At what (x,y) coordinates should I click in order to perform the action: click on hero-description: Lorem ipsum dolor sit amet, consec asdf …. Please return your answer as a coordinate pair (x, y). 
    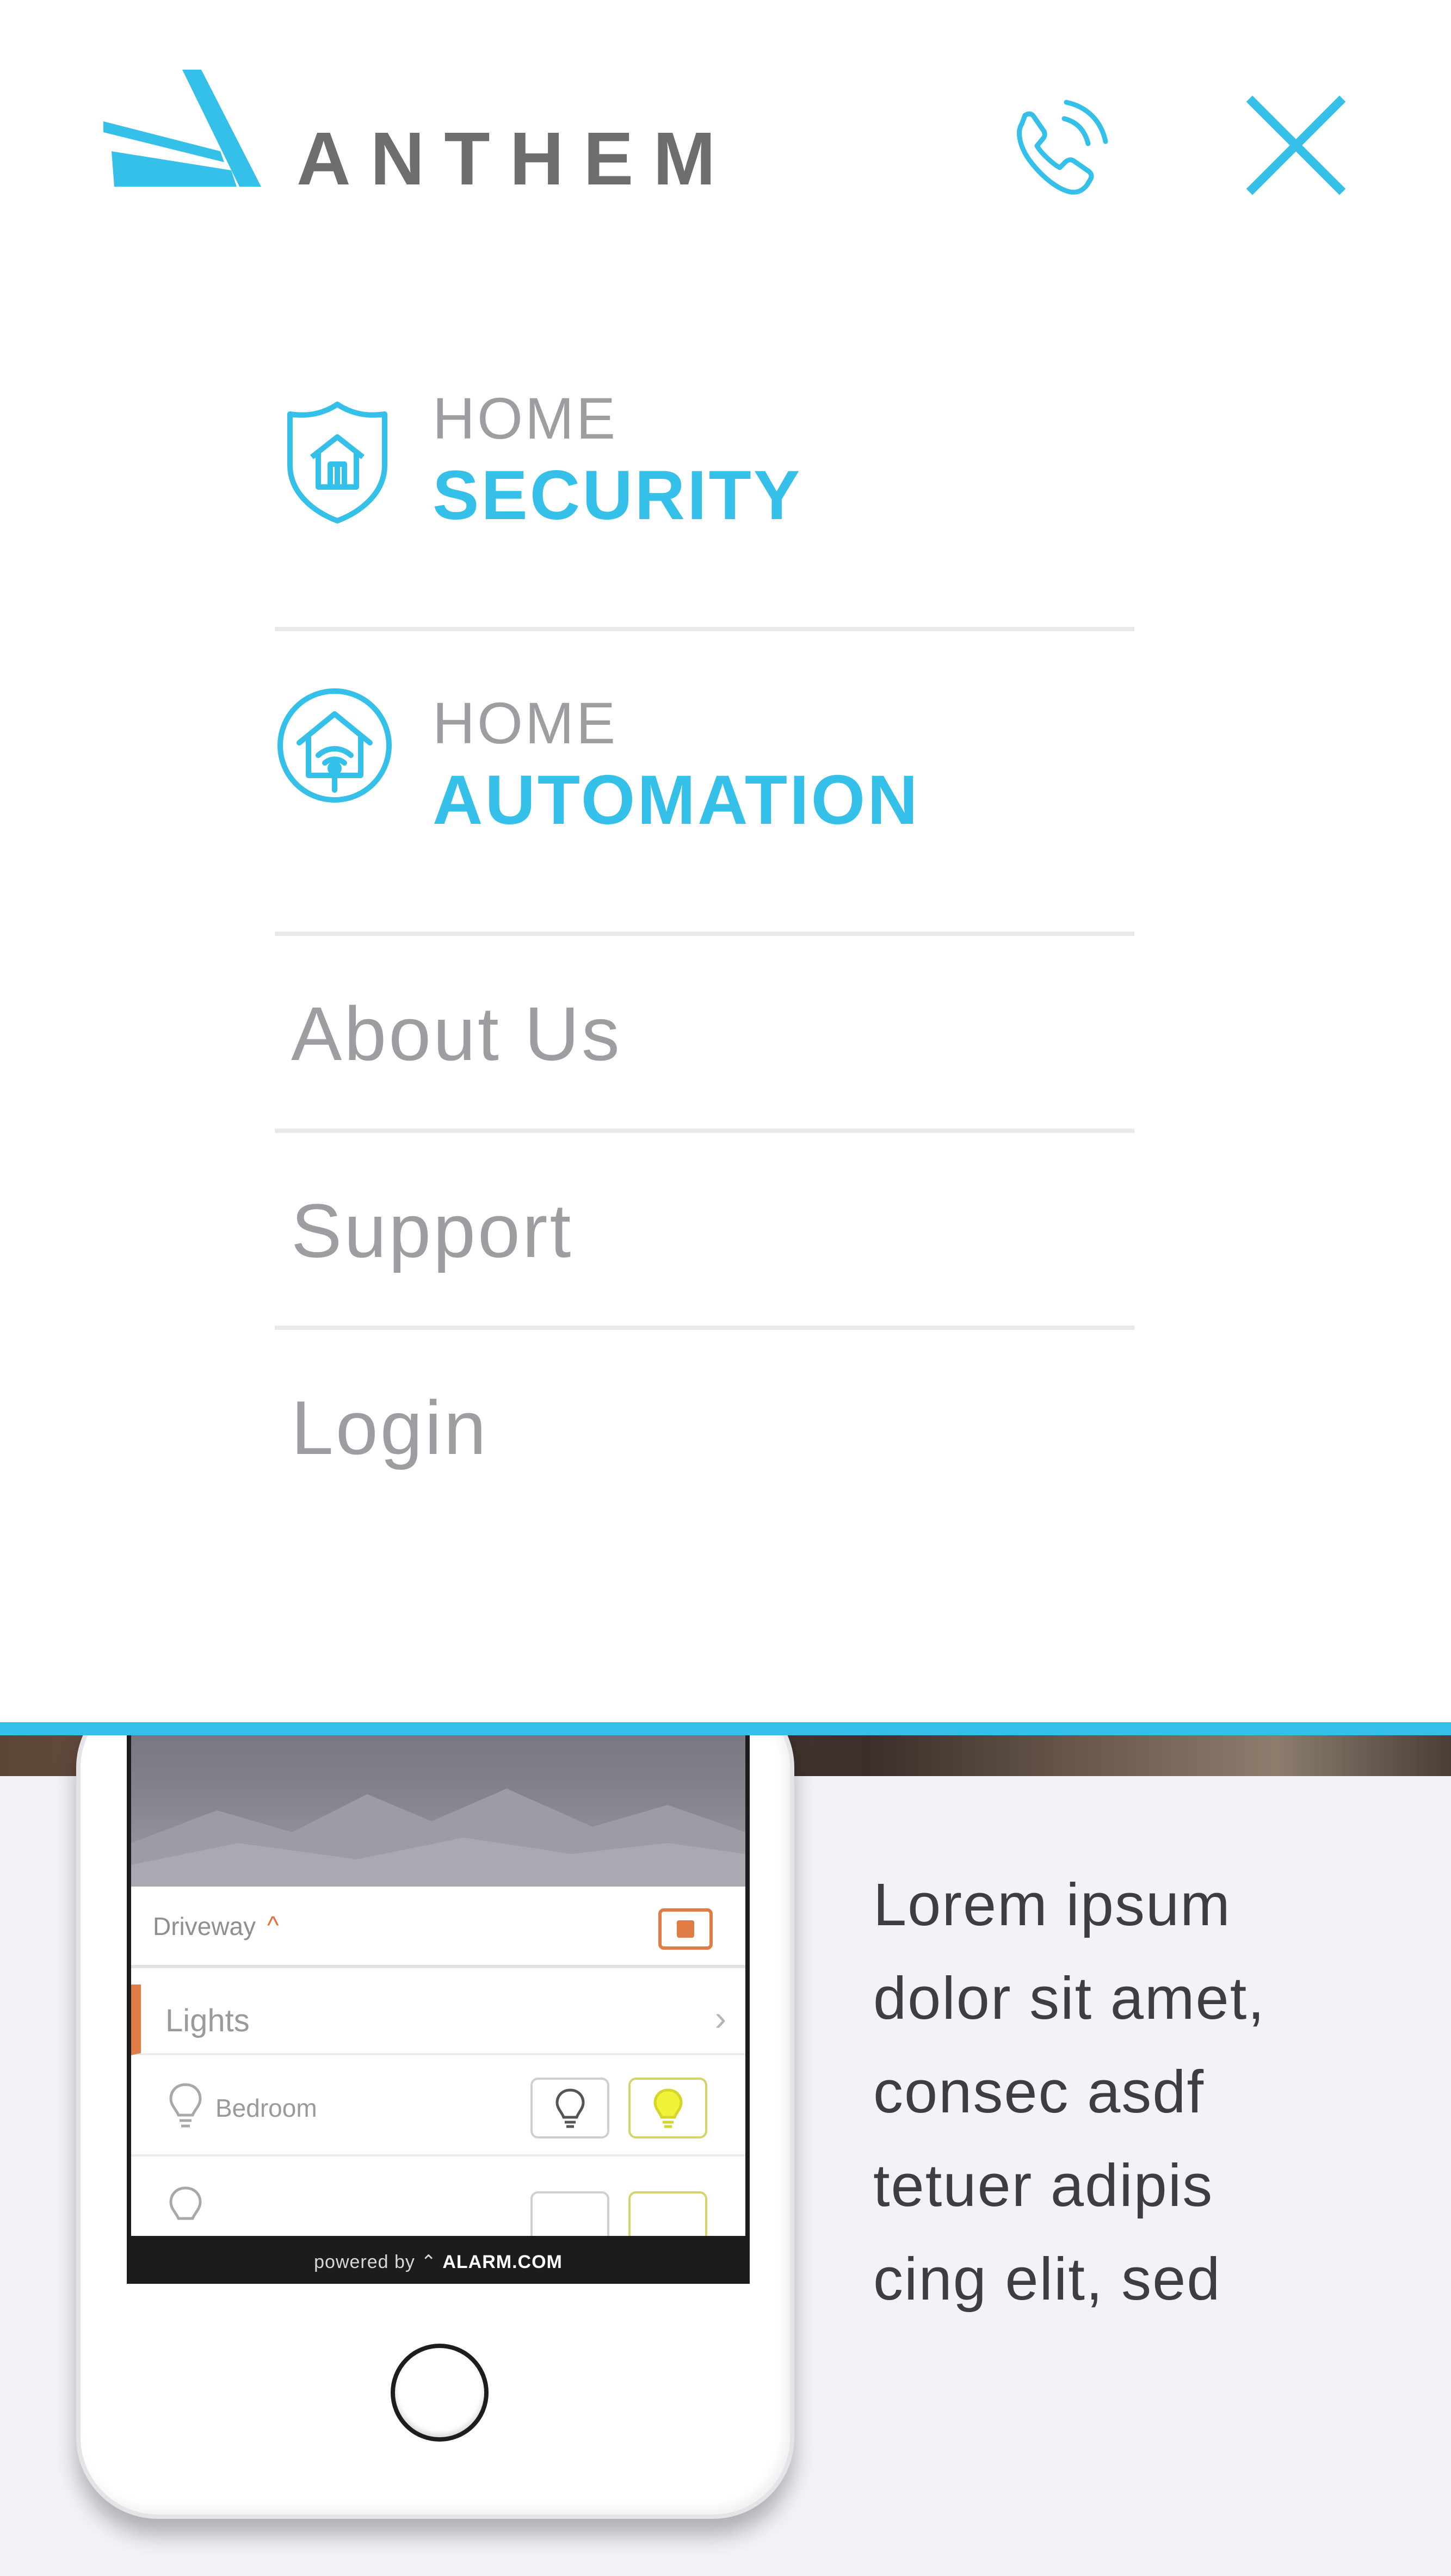
    Looking at the image, I should click on (1145, 2092).